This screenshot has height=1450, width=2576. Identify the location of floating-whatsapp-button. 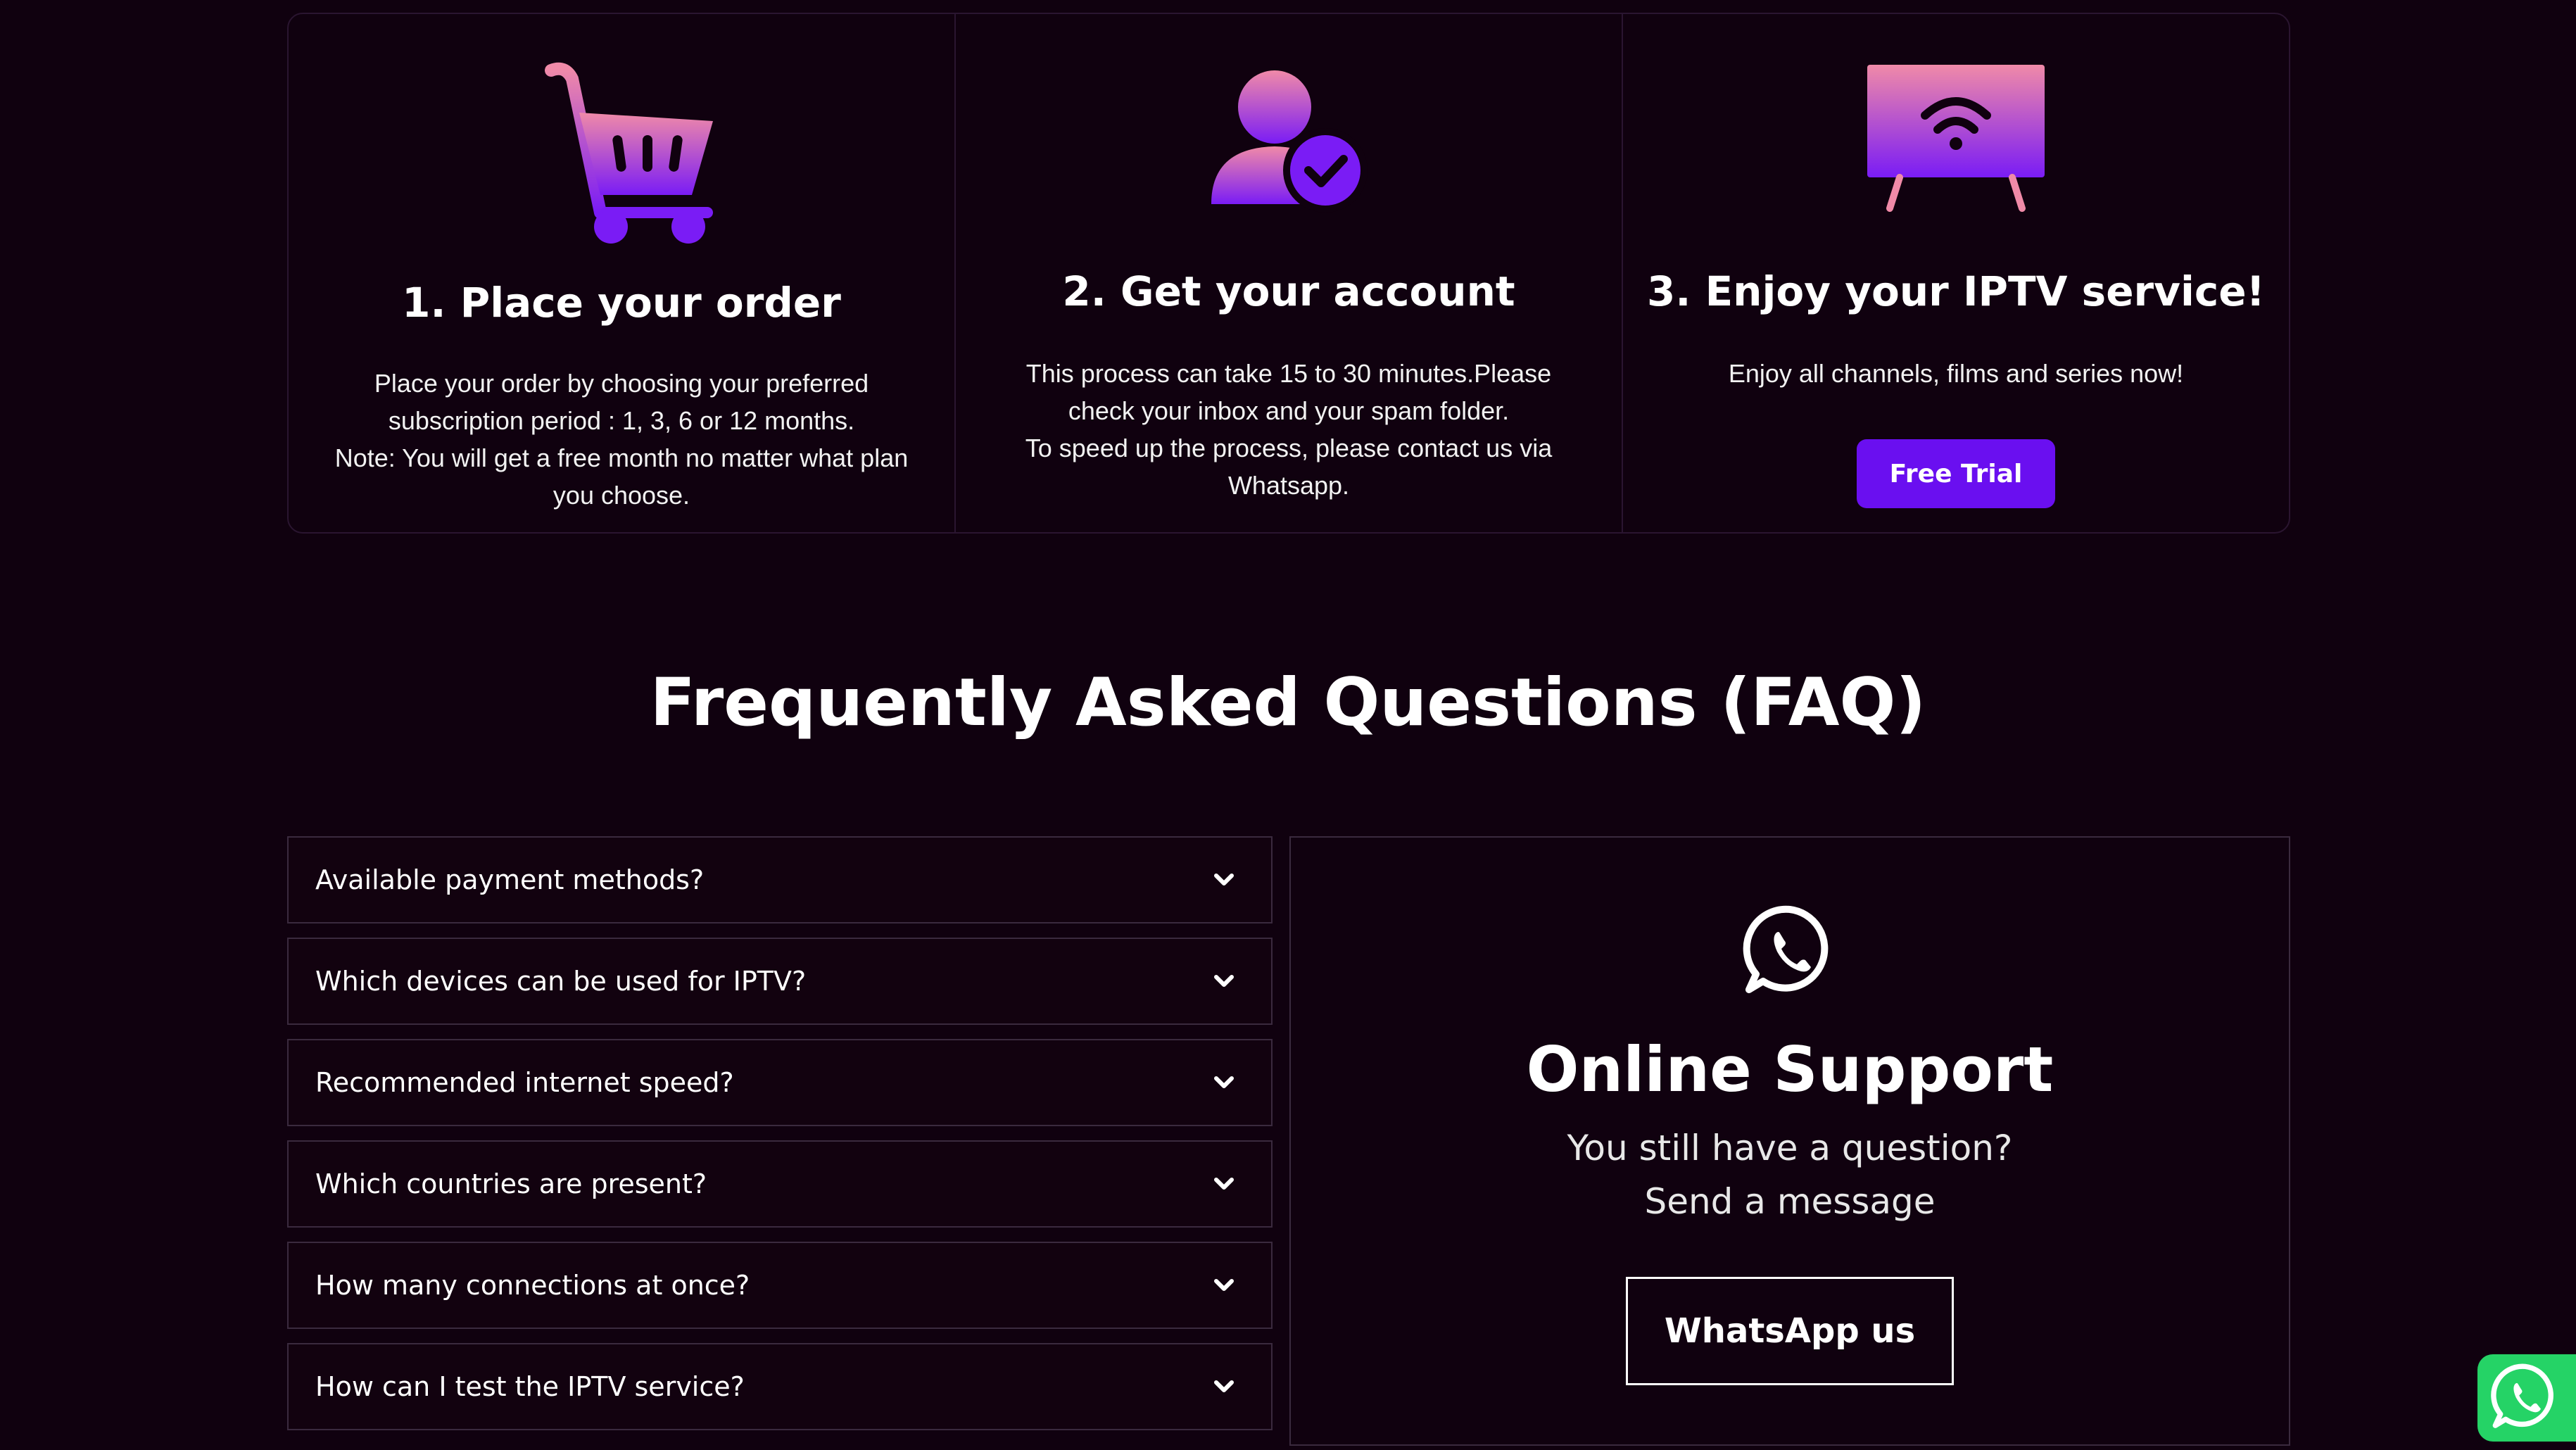
(2526, 1398).